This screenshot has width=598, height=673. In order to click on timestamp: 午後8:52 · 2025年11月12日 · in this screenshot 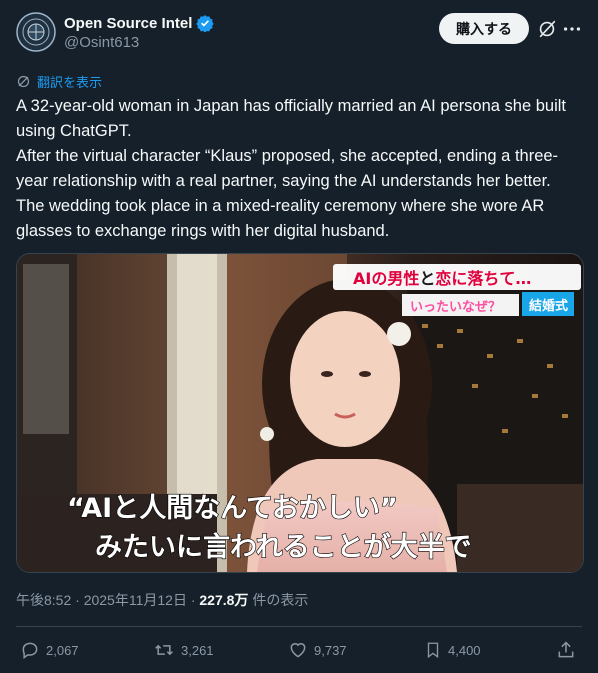, I will do `click(107, 600)`.